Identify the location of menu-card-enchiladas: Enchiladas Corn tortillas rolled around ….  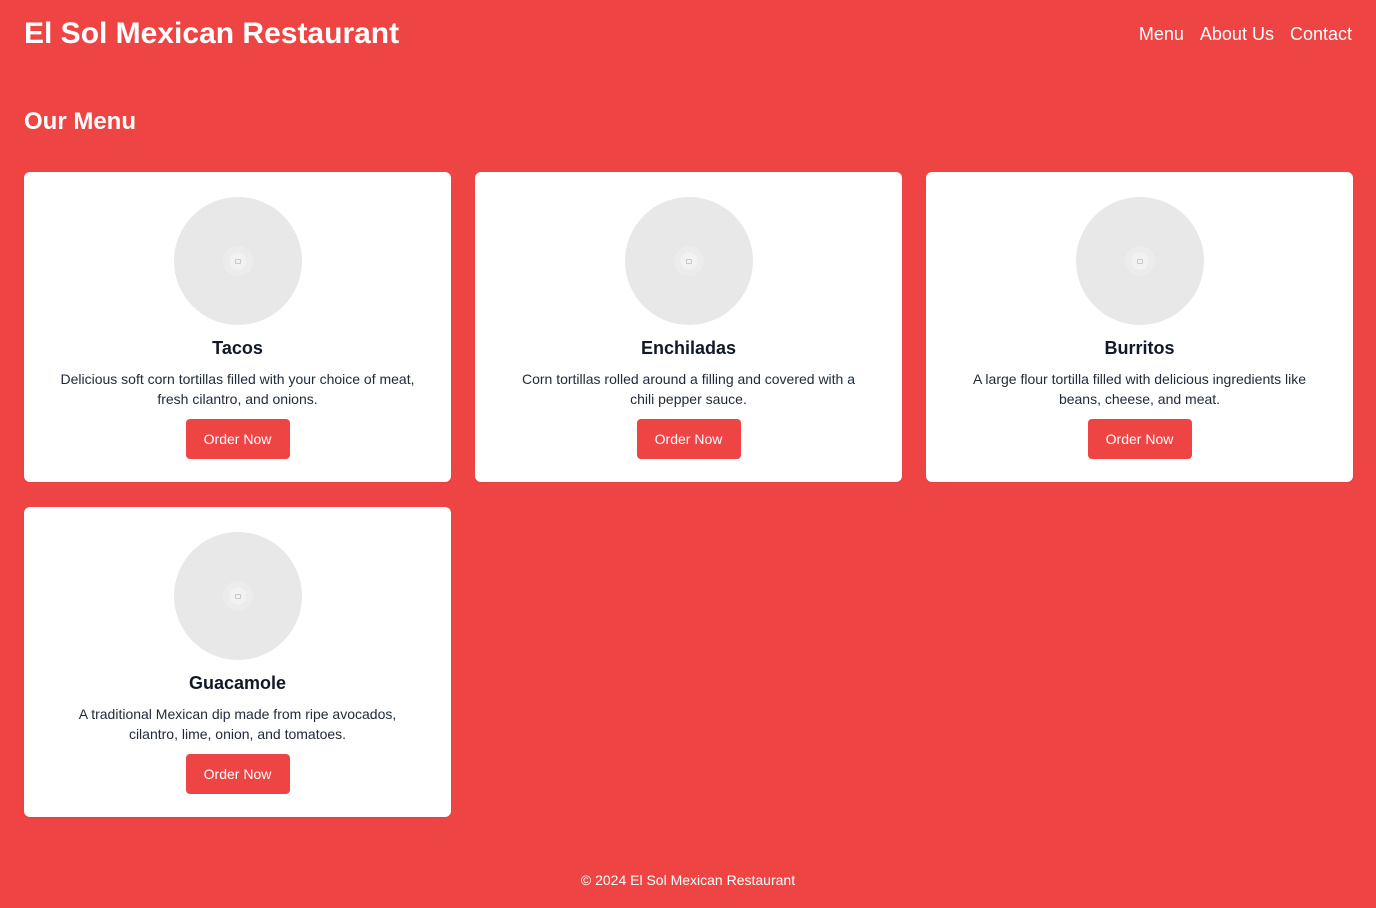
(688, 327).